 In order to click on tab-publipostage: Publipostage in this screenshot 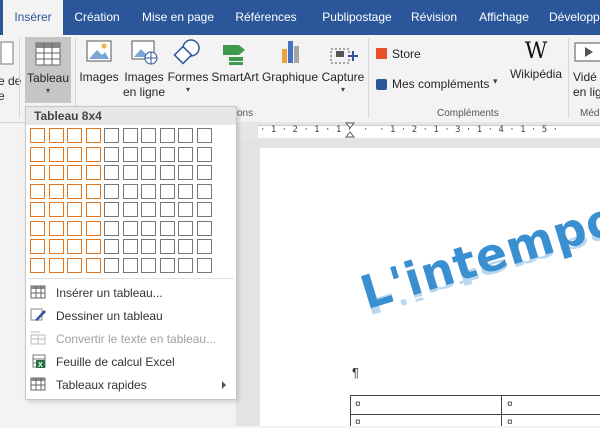, I will do `click(357, 17)`.